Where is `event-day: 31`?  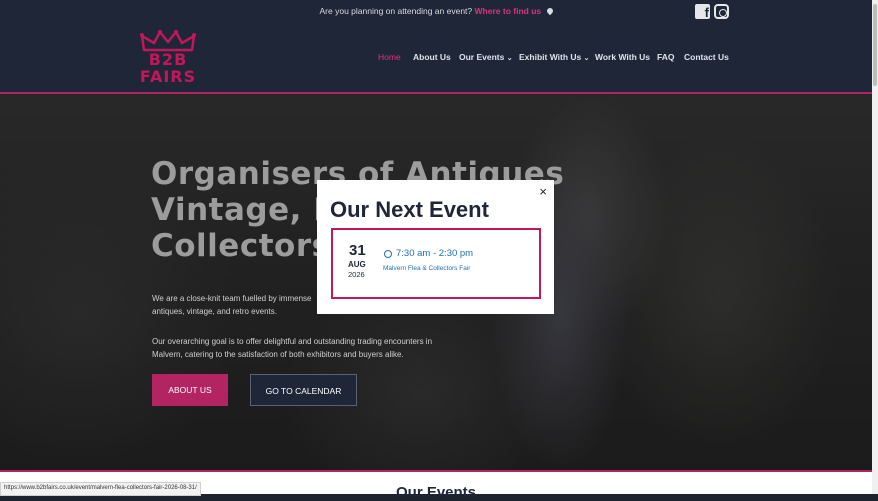
event-day: 31 is located at coordinates (357, 250).